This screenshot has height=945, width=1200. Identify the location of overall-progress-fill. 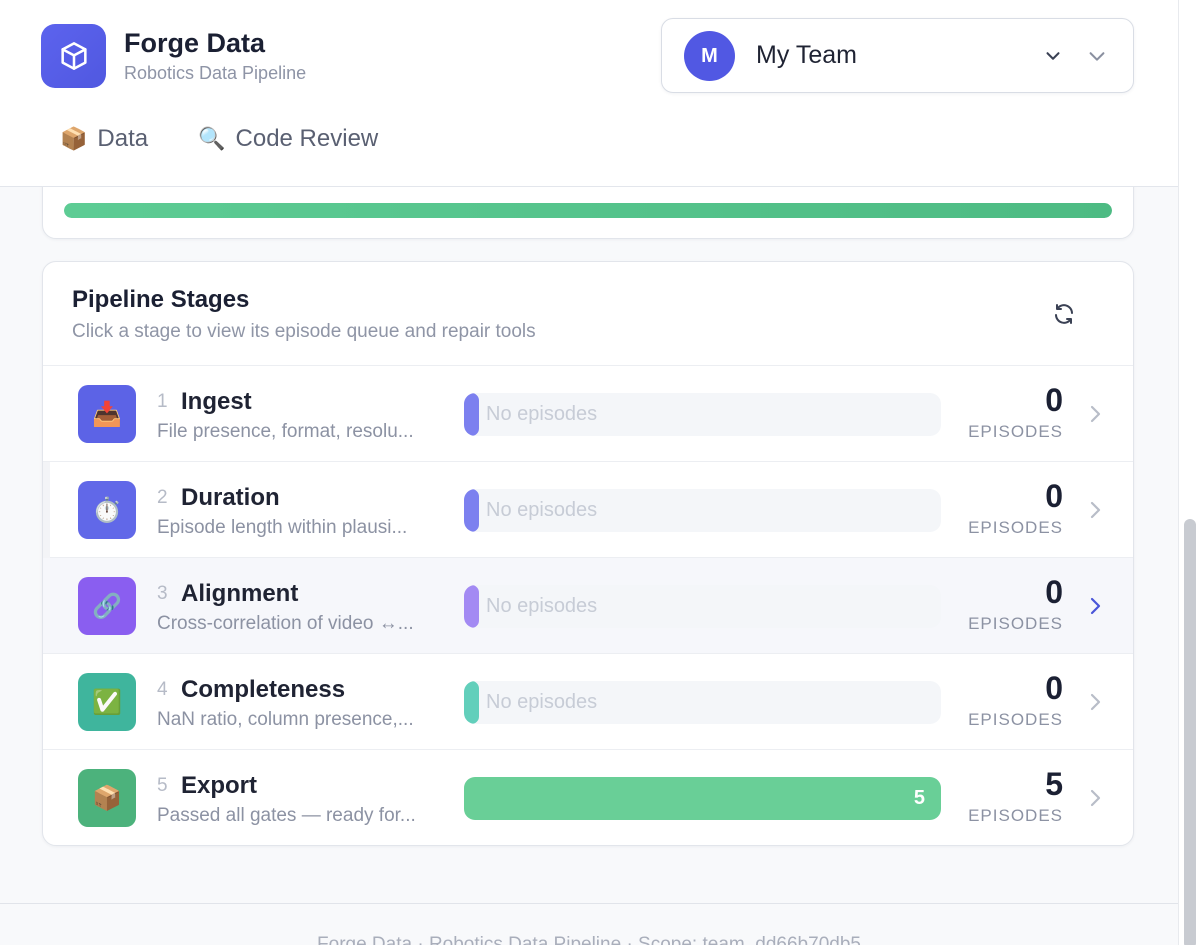
(588, 210).